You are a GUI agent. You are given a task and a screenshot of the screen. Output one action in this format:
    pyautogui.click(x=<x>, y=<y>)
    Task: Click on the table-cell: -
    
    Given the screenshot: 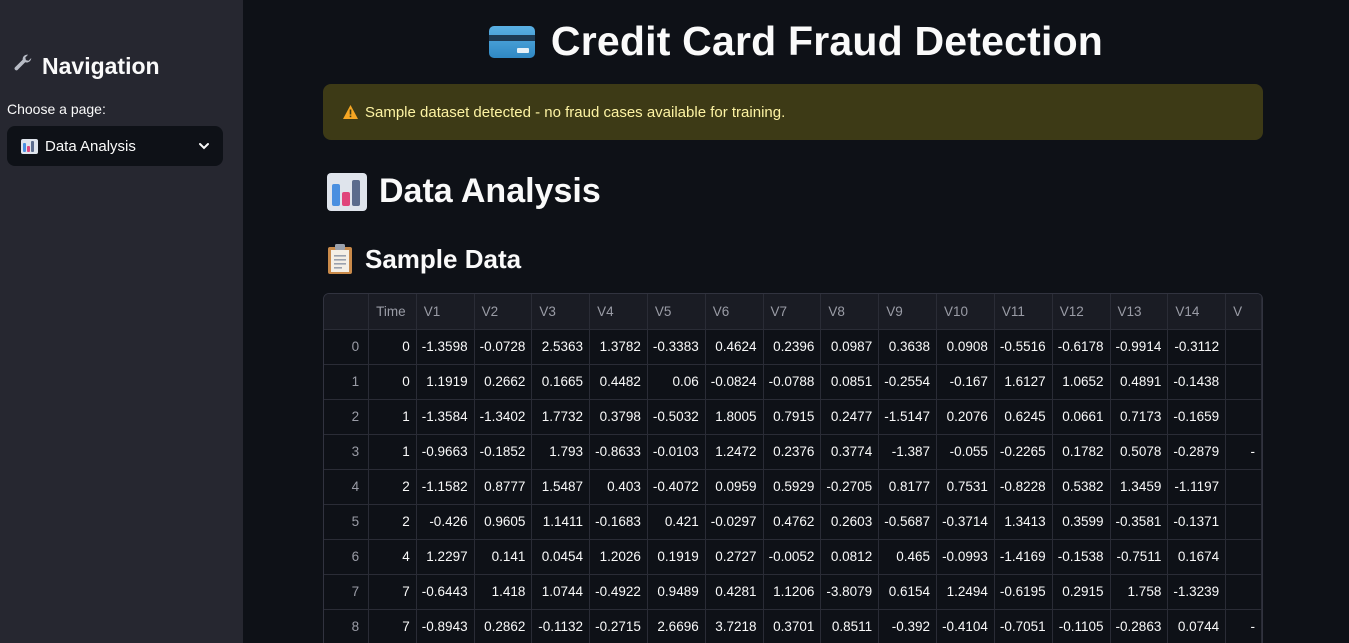 What is the action you would take?
    pyautogui.click(x=1243, y=452)
    